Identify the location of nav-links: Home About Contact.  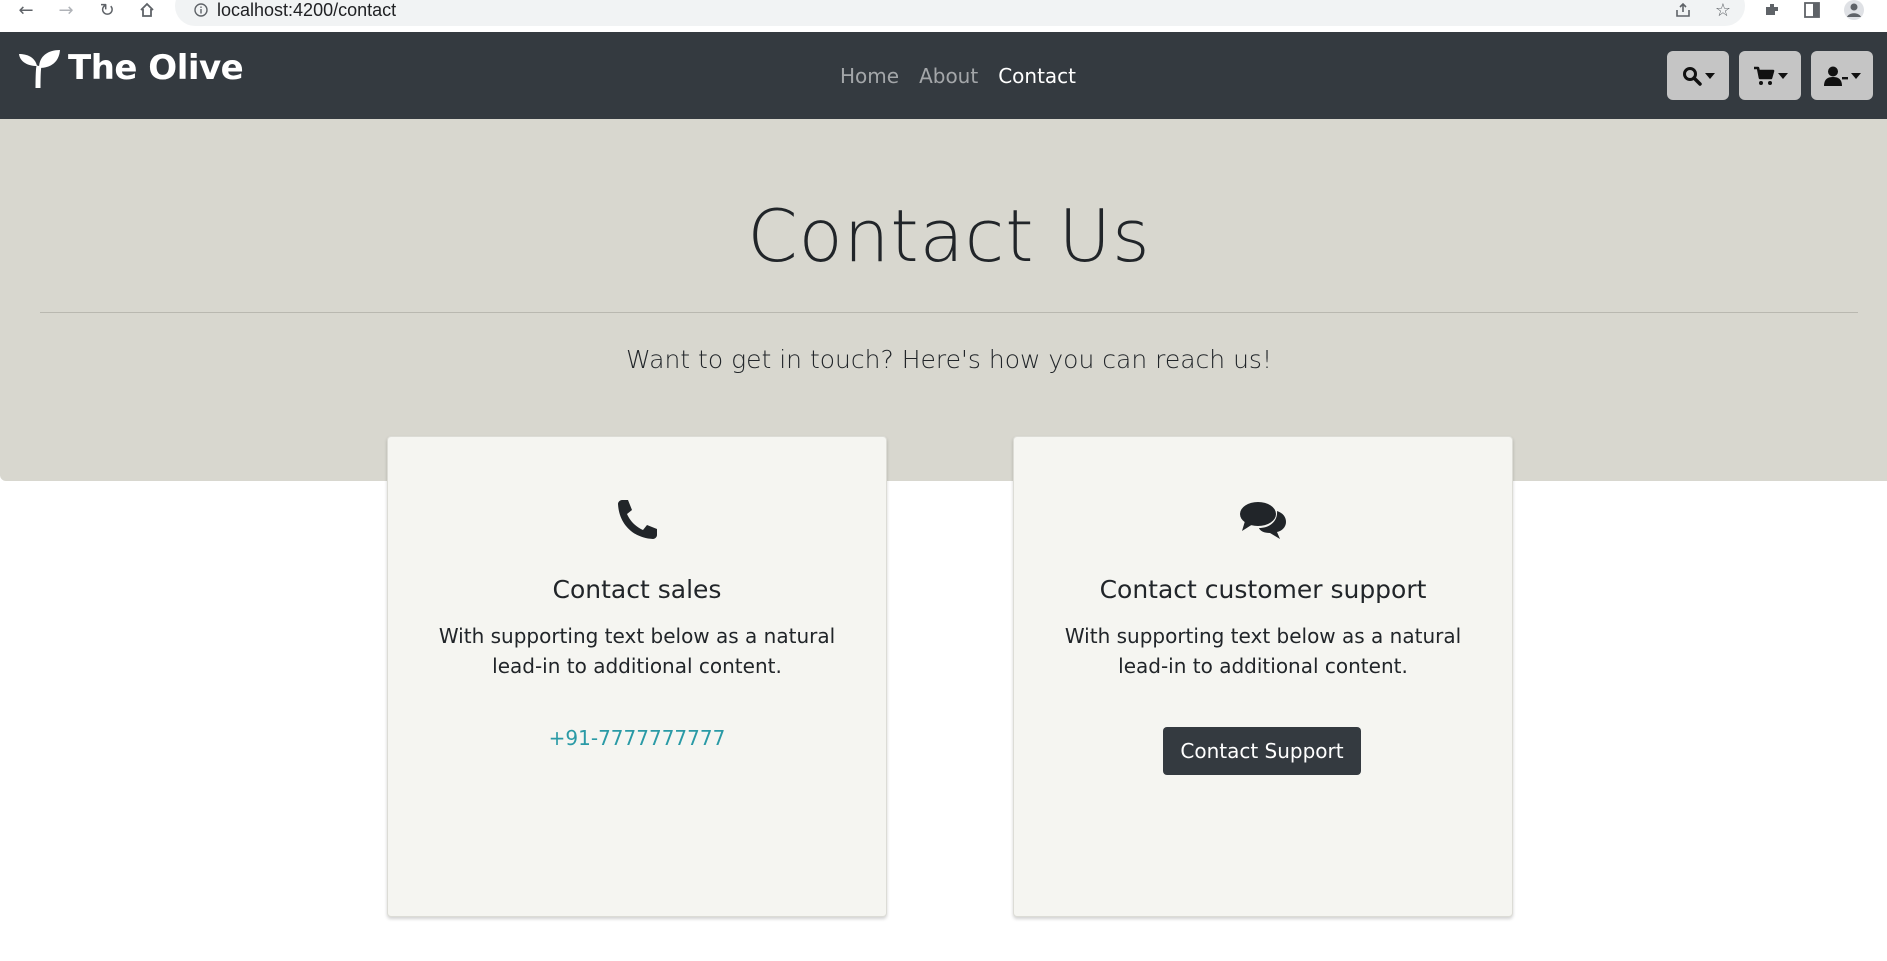
(958, 76).